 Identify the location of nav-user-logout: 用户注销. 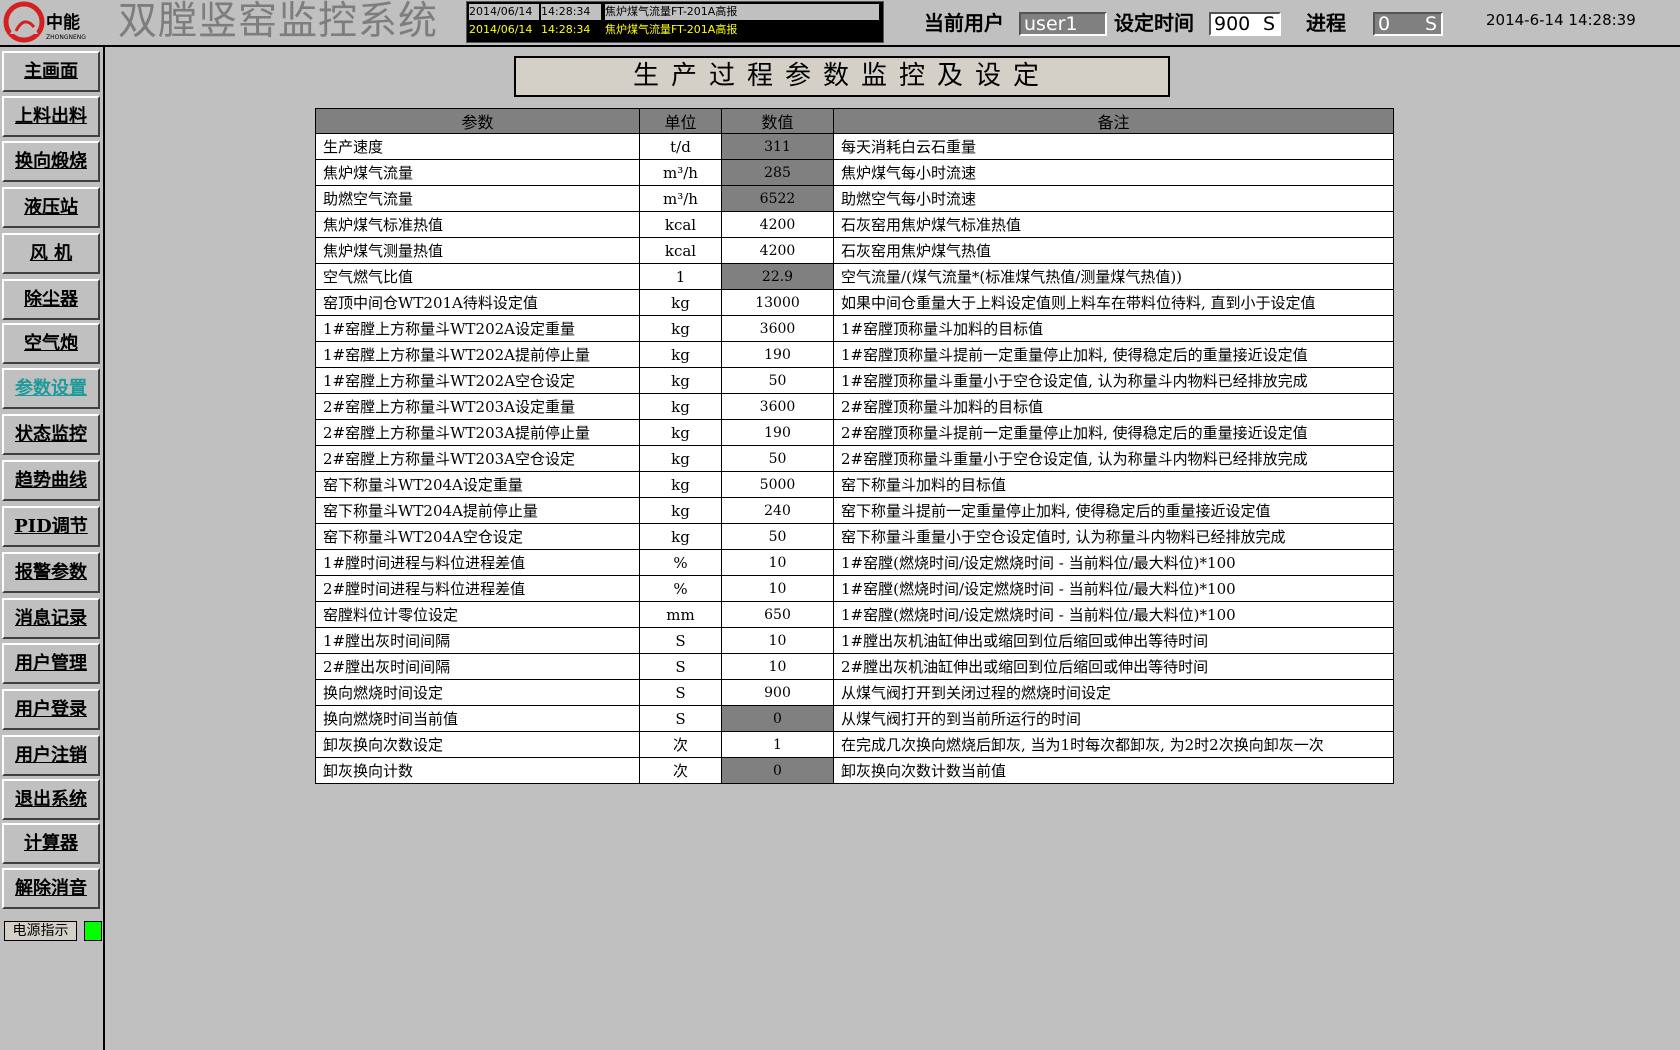
(51, 755).